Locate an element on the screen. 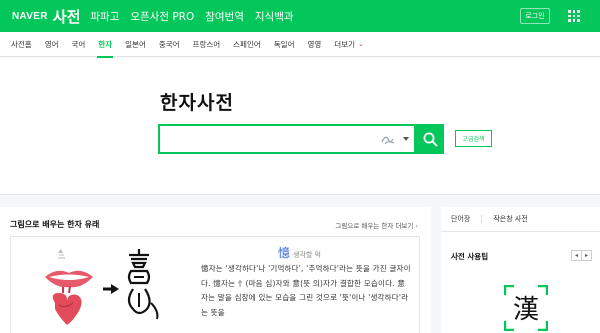  hanja-origin-illustration is located at coordinates (102, 287).